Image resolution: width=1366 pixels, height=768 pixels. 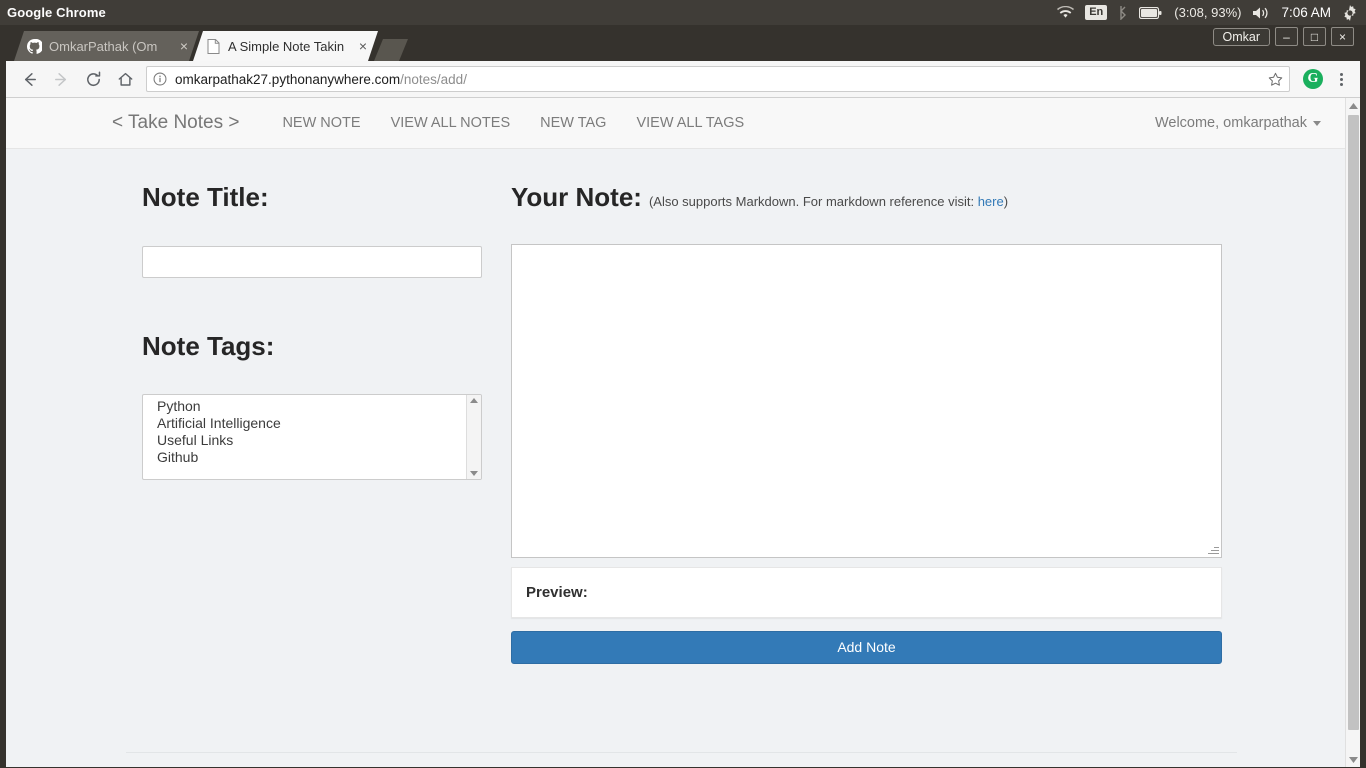 What do you see at coordinates (1150, 12) in the screenshot?
I see `battery-icon` at bounding box center [1150, 12].